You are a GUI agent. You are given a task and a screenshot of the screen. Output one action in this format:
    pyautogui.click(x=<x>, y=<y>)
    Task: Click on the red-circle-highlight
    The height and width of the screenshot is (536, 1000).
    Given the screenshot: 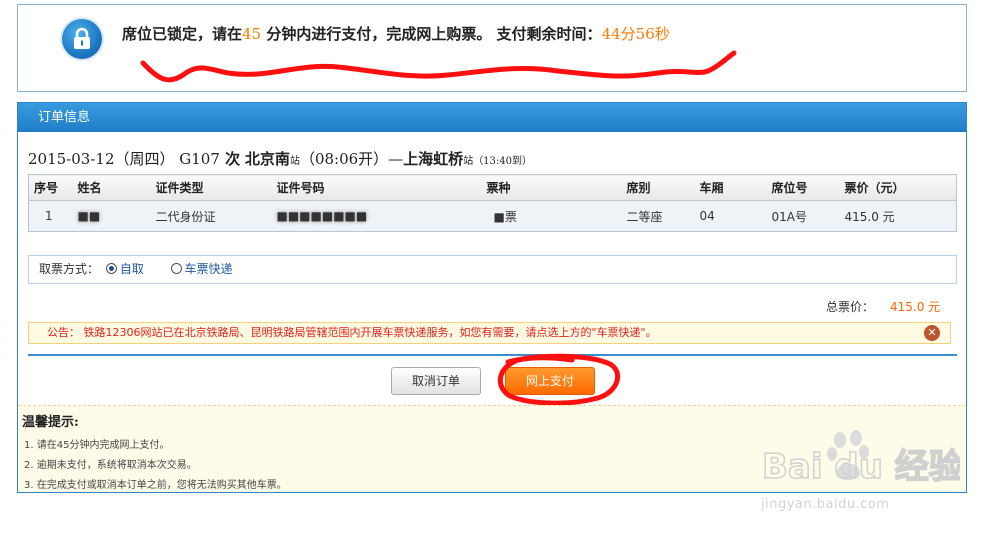 What is the action you would take?
    pyautogui.click(x=559, y=379)
    